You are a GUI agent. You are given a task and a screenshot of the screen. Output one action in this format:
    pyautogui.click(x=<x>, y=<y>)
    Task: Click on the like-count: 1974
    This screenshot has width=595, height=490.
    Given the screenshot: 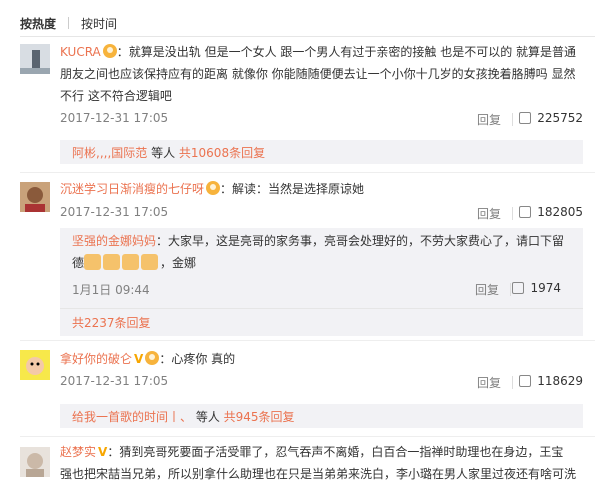 What is the action you would take?
    pyautogui.click(x=545, y=288)
    